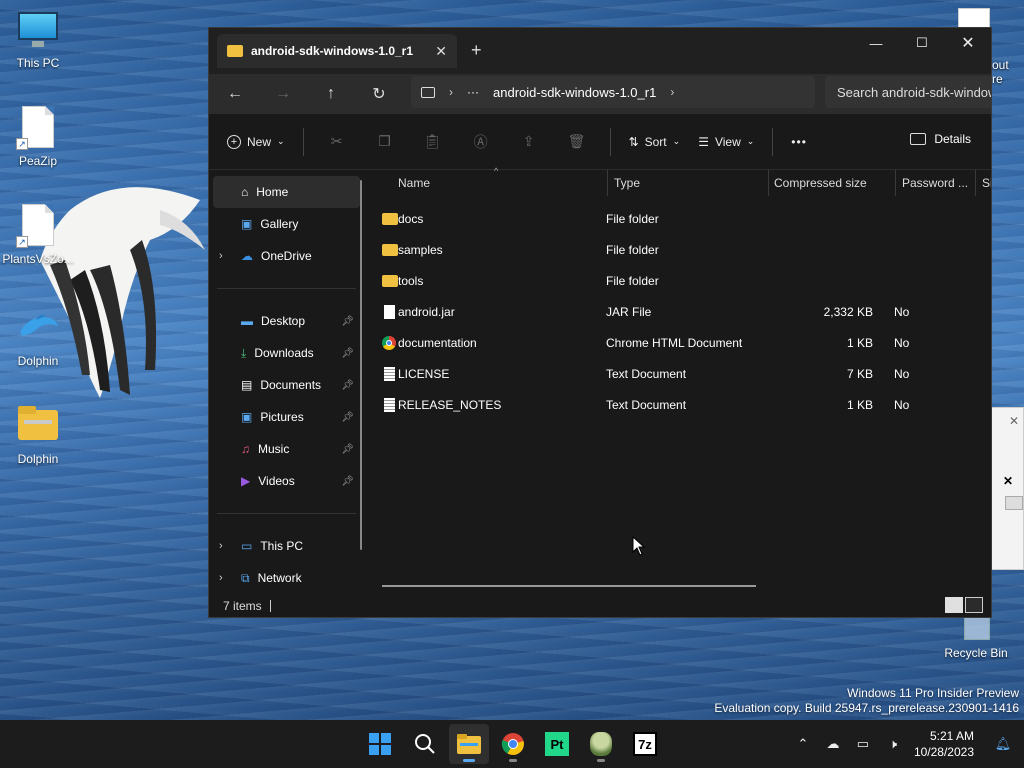 This screenshot has width=1024, height=768. I want to click on zombie-icon, so click(601, 744).